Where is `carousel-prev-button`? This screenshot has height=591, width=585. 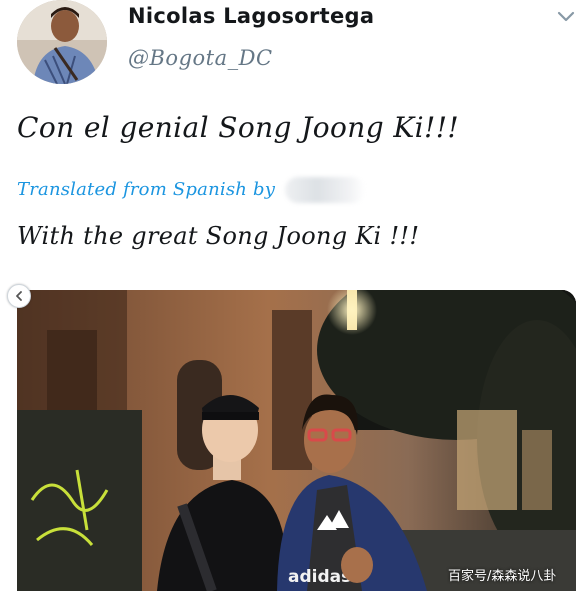
carousel-prev-button is located at coordinates (19, 296).